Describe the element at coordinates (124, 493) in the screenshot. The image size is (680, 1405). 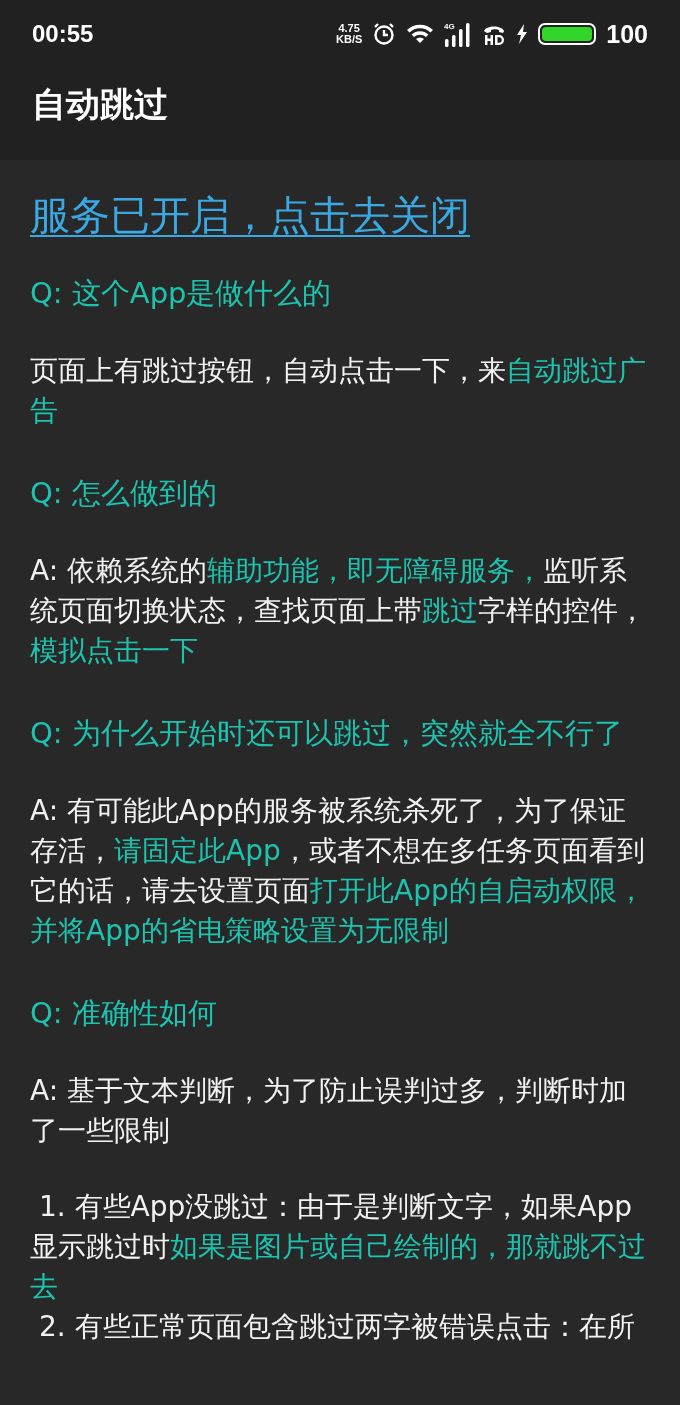
I see `question-heading: Q: 怎么做到的` at that location.